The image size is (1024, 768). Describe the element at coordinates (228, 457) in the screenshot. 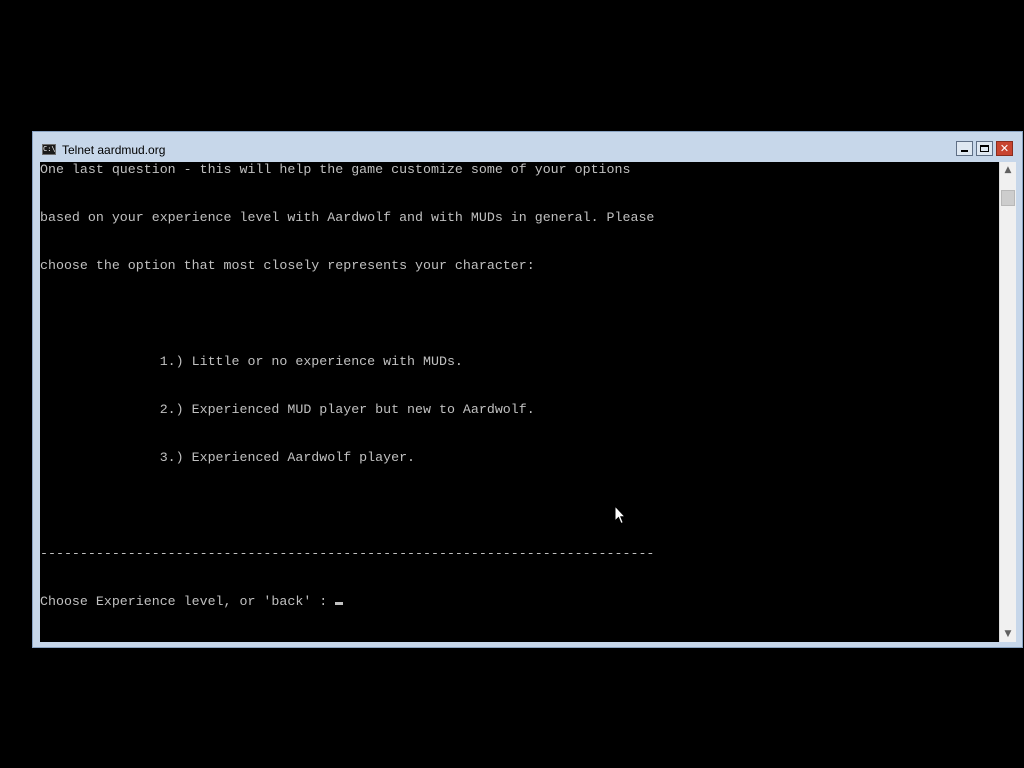

I see `option-3-line: 3.) Experienced Aardwolf player.` at that location.